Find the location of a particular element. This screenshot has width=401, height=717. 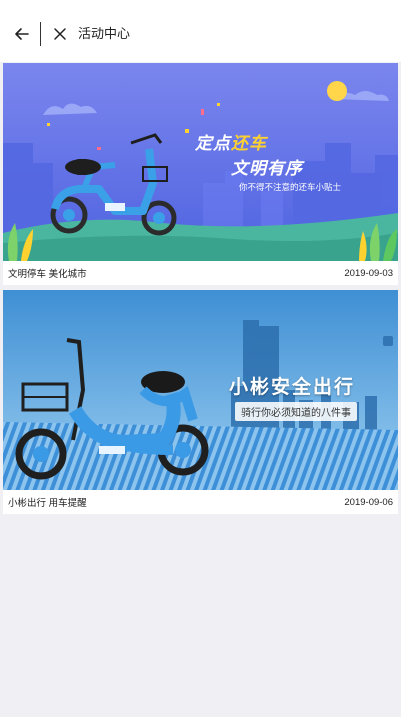

banner-subtitle: 骑行你必须知道的八件事 is located at coordinates (296, 411).